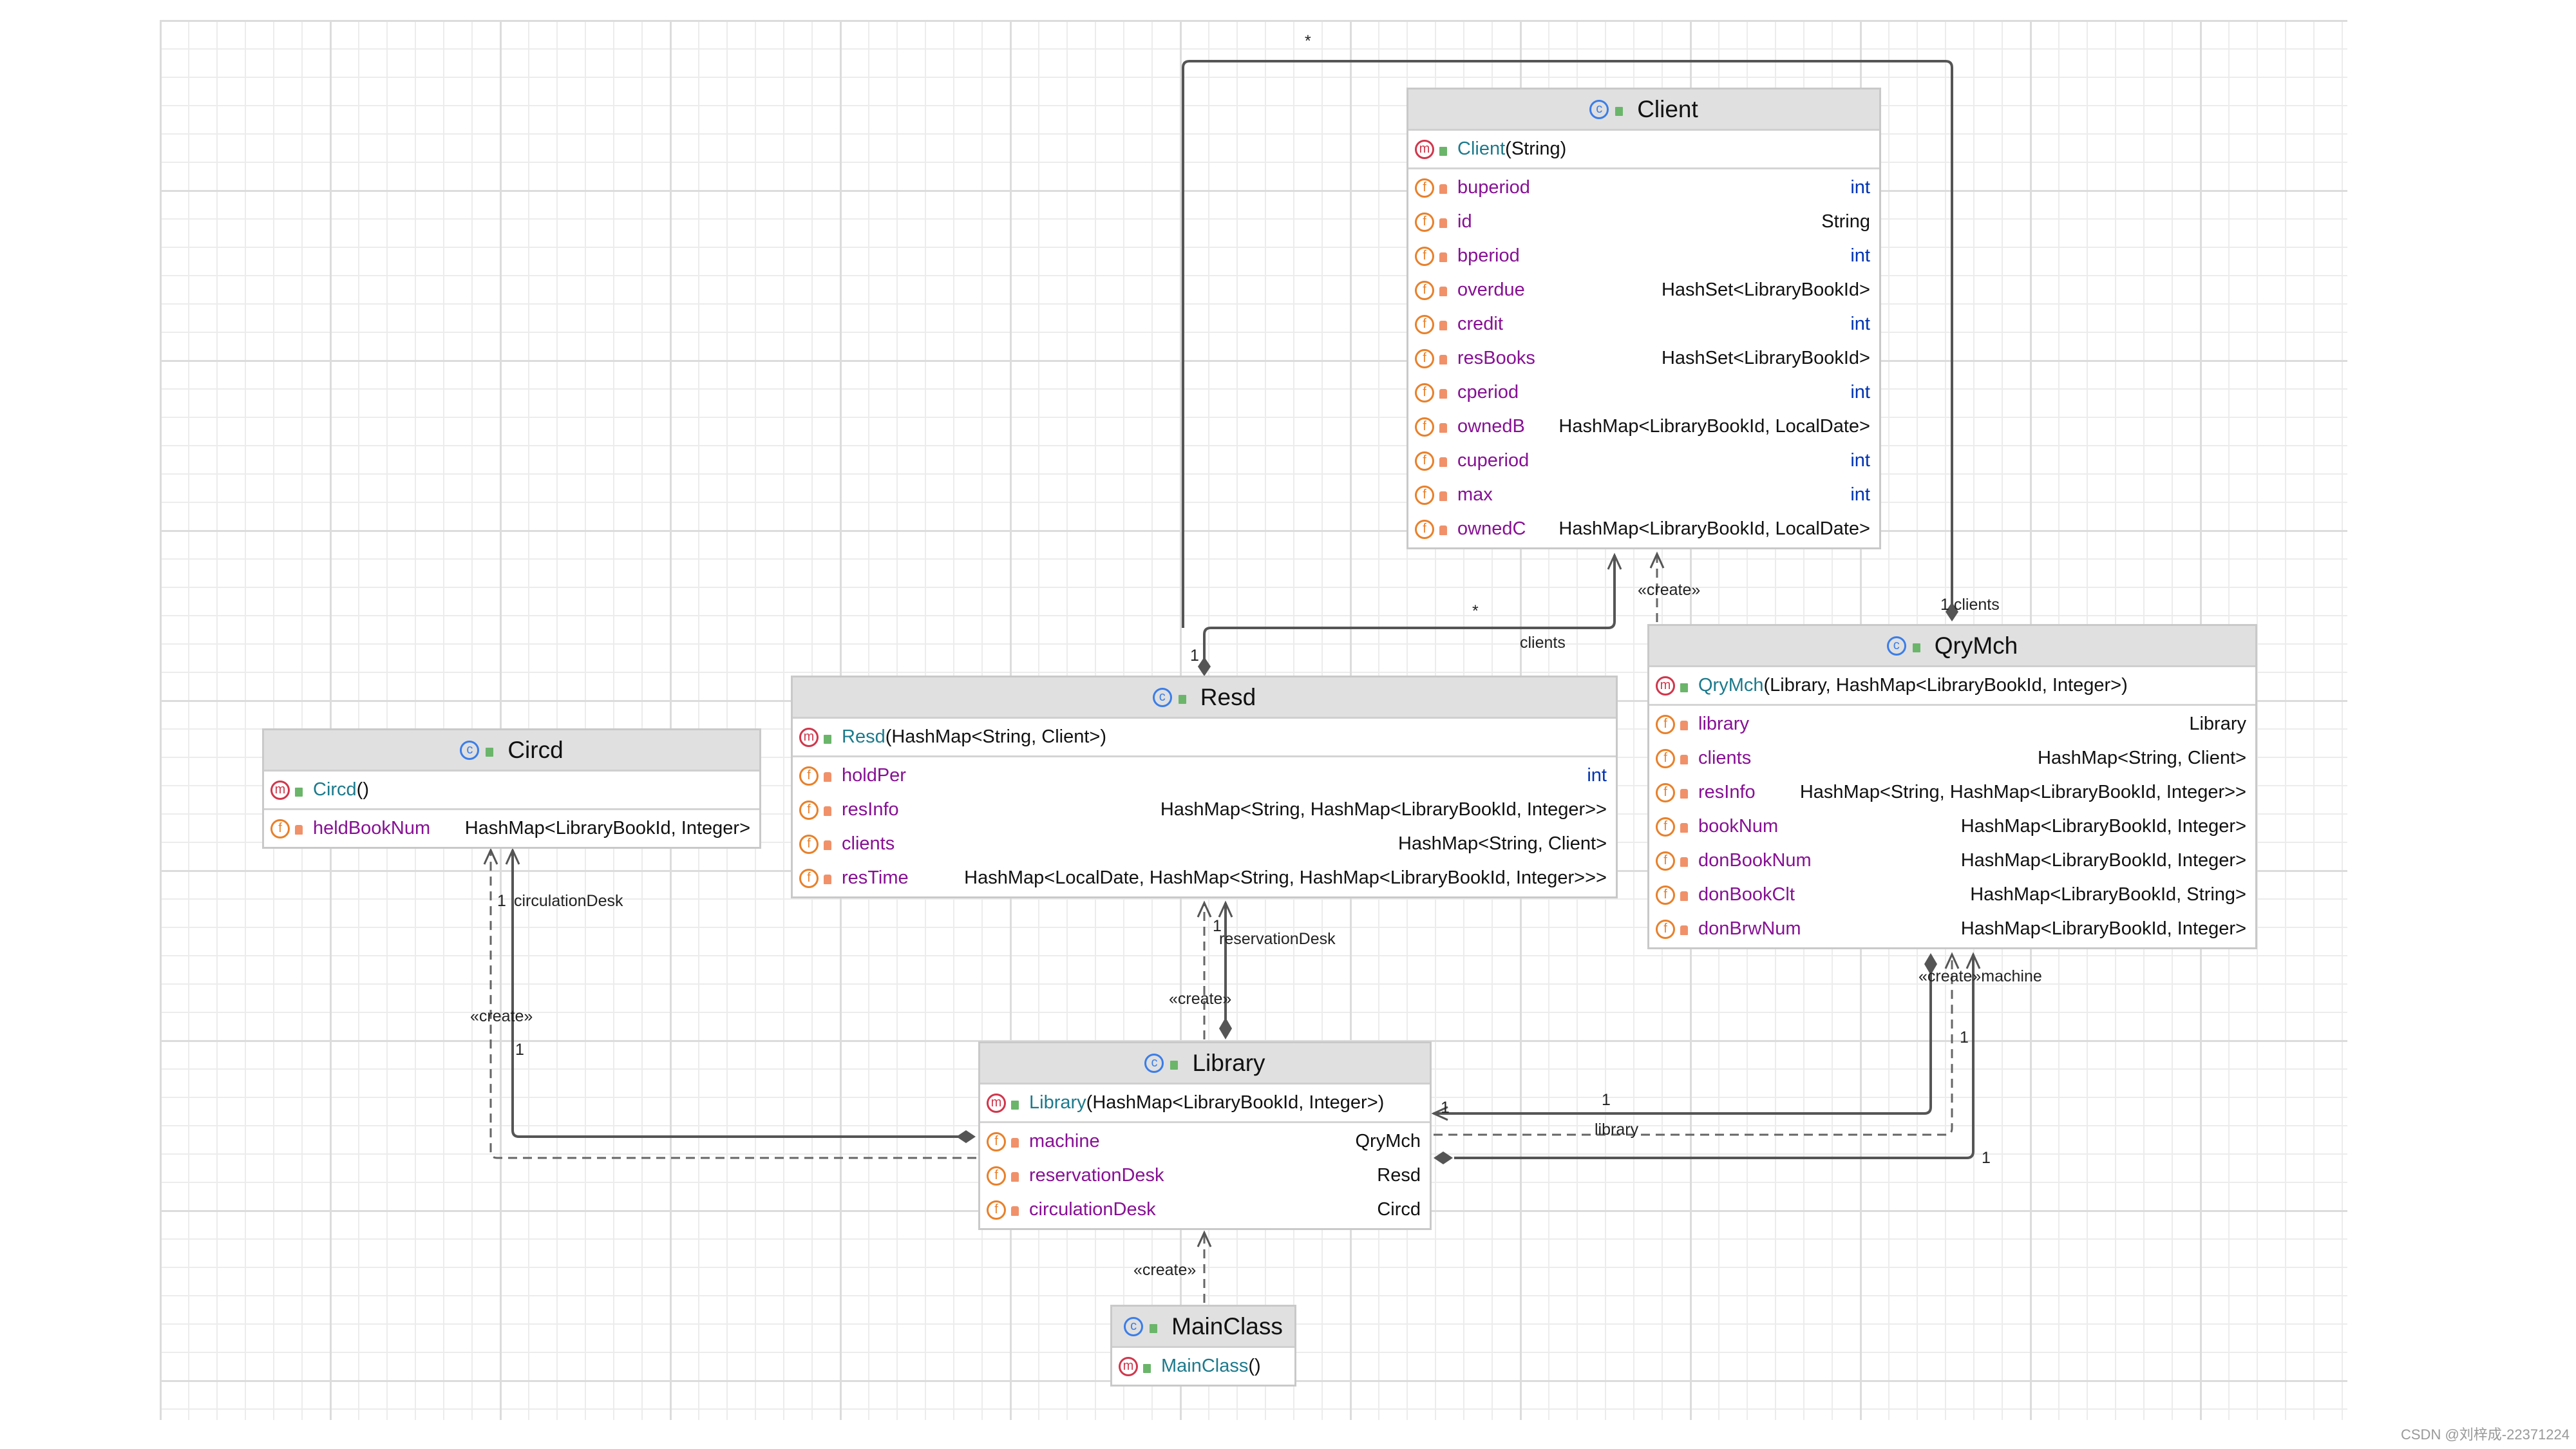 This screenshot has height=1449, width=2576. Describe the element at coordinates (1643, 256) in the screenshot. I see `field-row: f bperiod int` at that location.